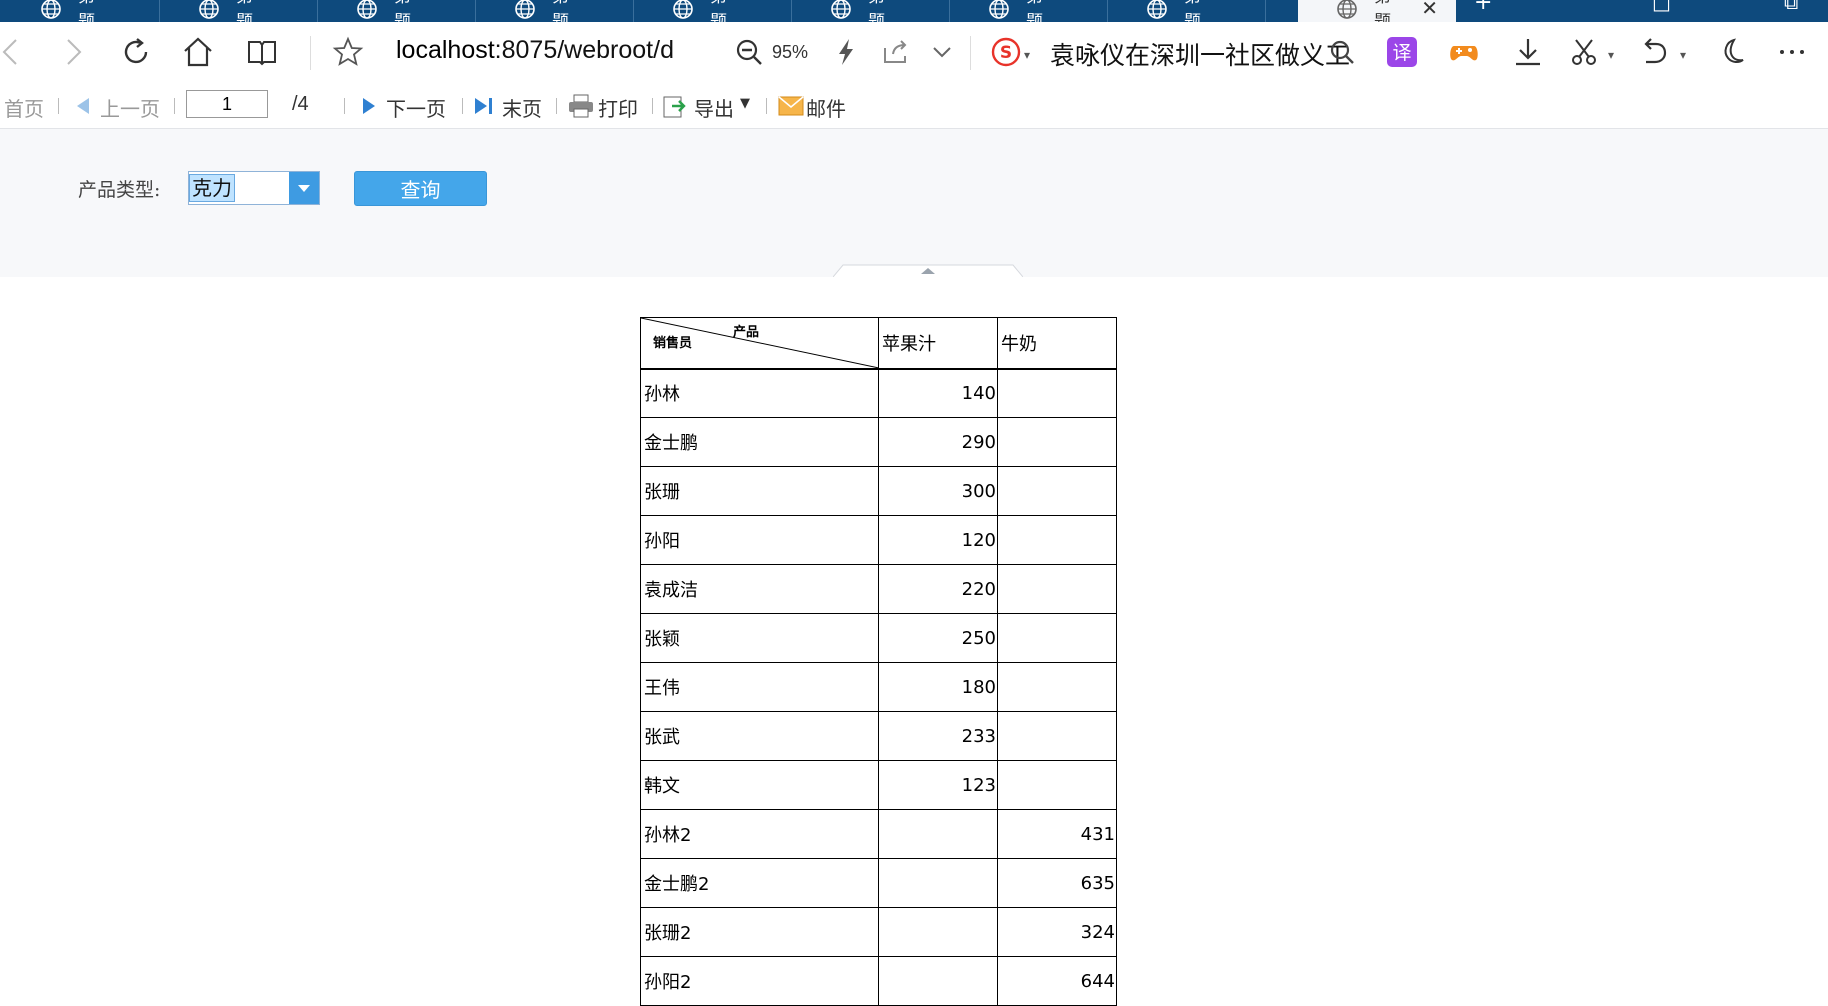  I want to click on table-row: 张珊 300, so click(878, 491).